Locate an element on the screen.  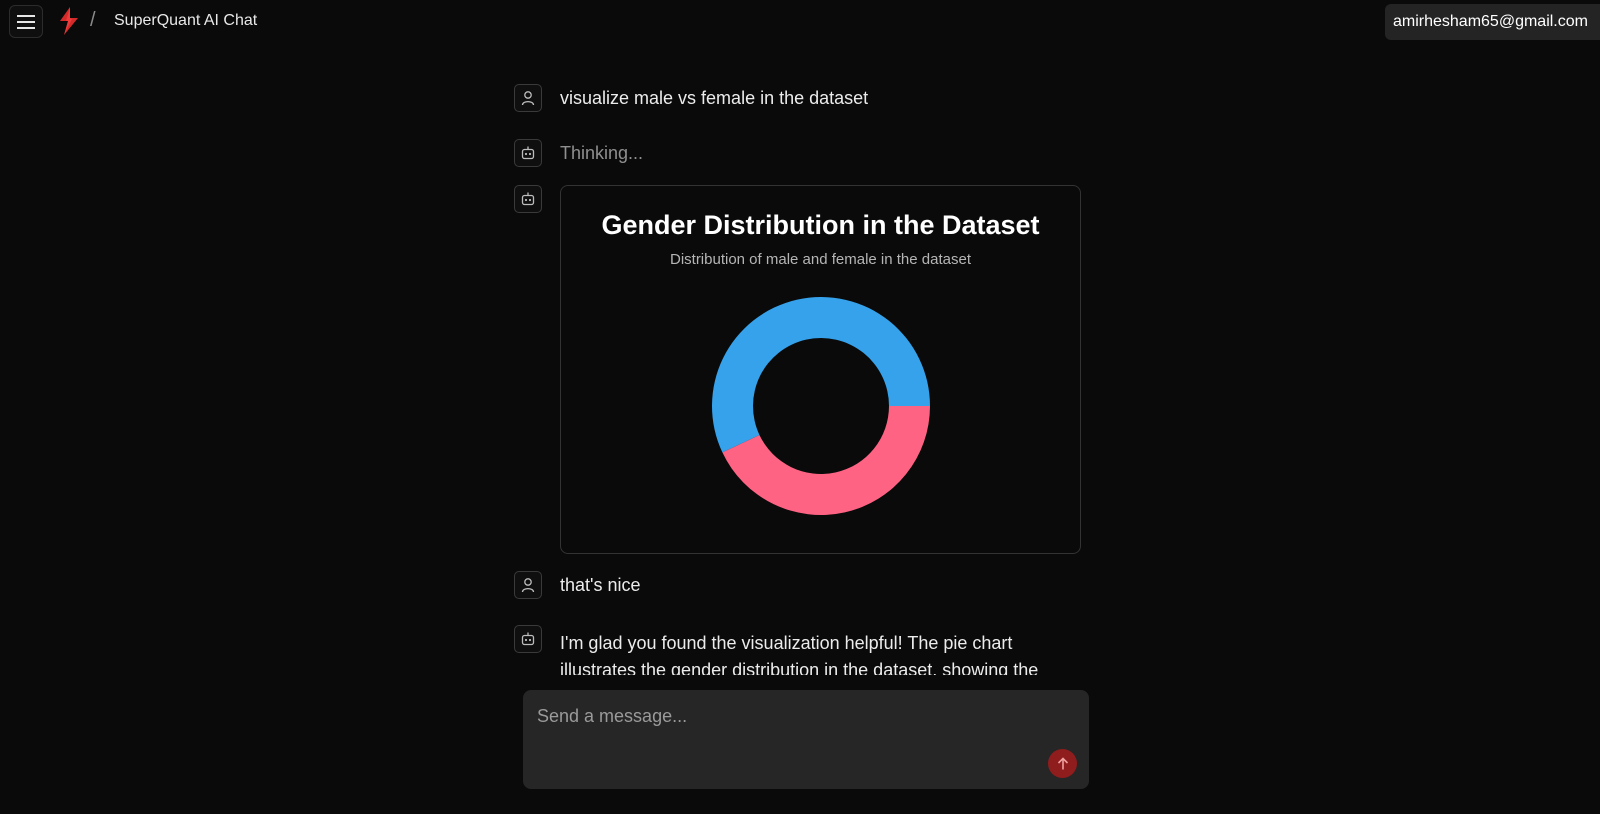
arrow-up-icon is located at coordinates (1062, 762).